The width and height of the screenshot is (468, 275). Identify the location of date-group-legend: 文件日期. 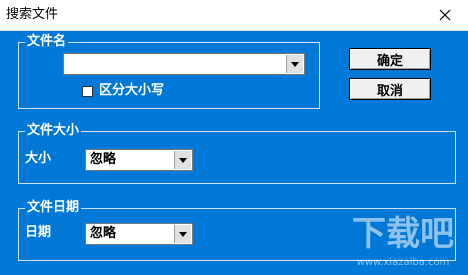
(53, 208).